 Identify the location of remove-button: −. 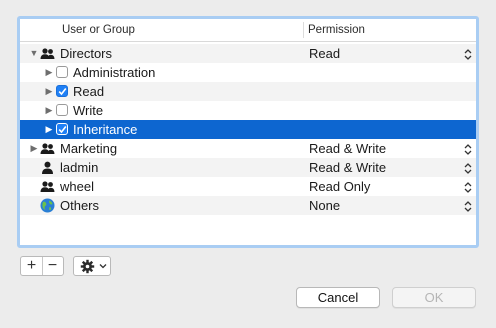
(52, 266).